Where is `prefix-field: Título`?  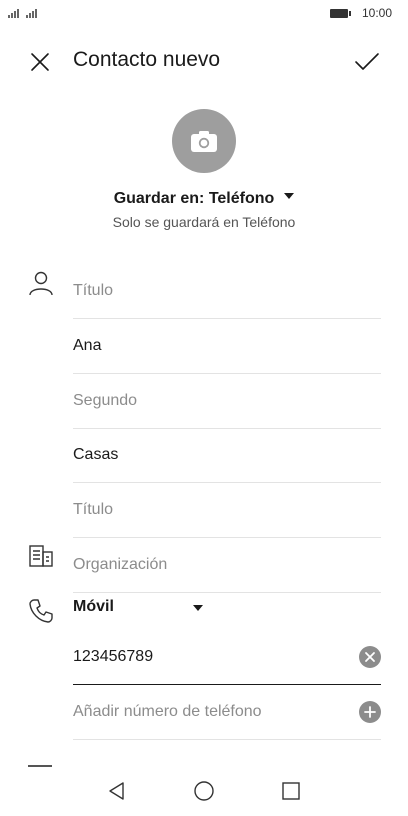
prefix-field: Título is located at coordinates (227, 291).